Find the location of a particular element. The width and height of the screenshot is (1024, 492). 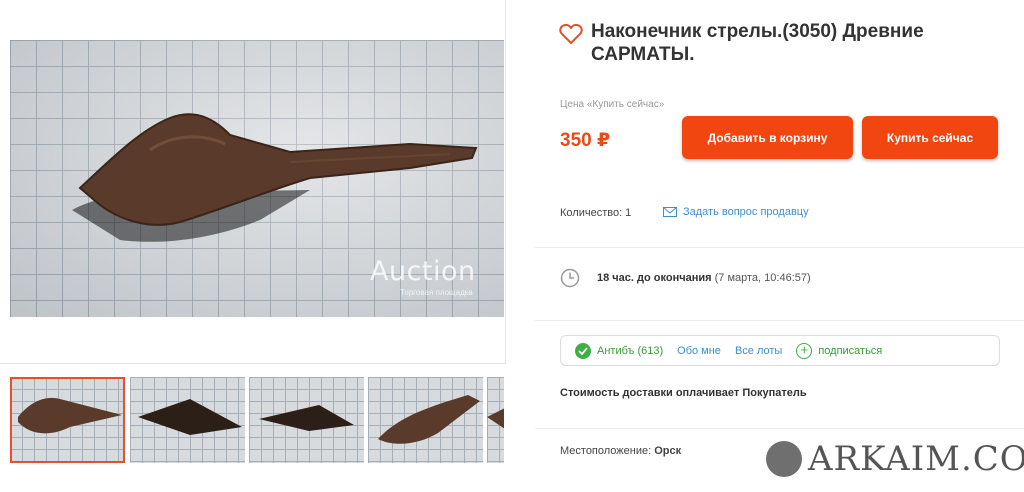

price-label: Цена «Купить сейчас» is located at coordinates (612, 104).